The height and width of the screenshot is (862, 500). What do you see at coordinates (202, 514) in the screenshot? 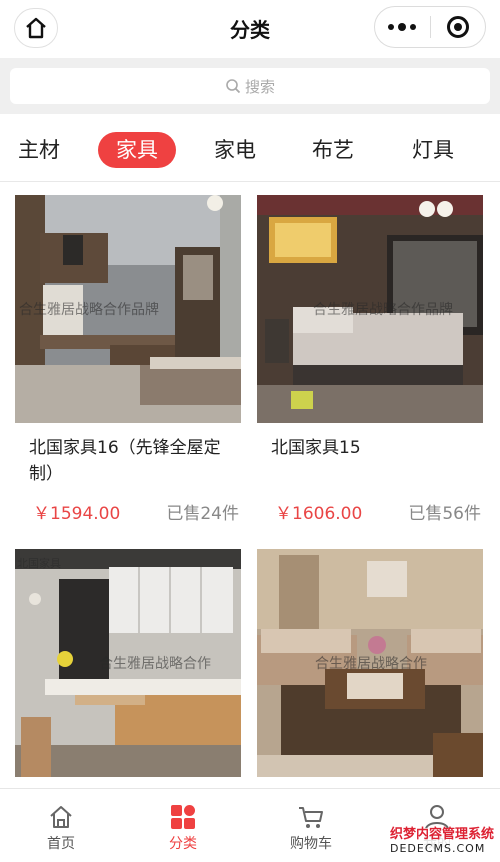
I see `product-sold-count: 已售24件` at bounding box center [202, 514].